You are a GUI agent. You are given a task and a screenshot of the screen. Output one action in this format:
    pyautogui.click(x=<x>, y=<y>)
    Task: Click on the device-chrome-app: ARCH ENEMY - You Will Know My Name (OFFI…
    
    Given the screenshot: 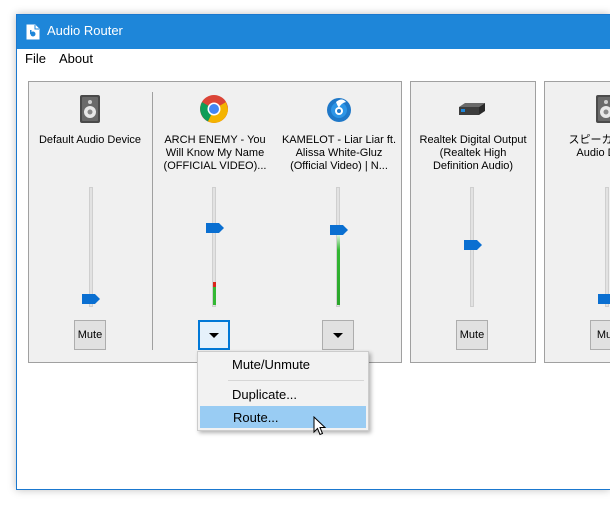 What is the action you would take?
    pyautogui.click(x=215, y=222)
    